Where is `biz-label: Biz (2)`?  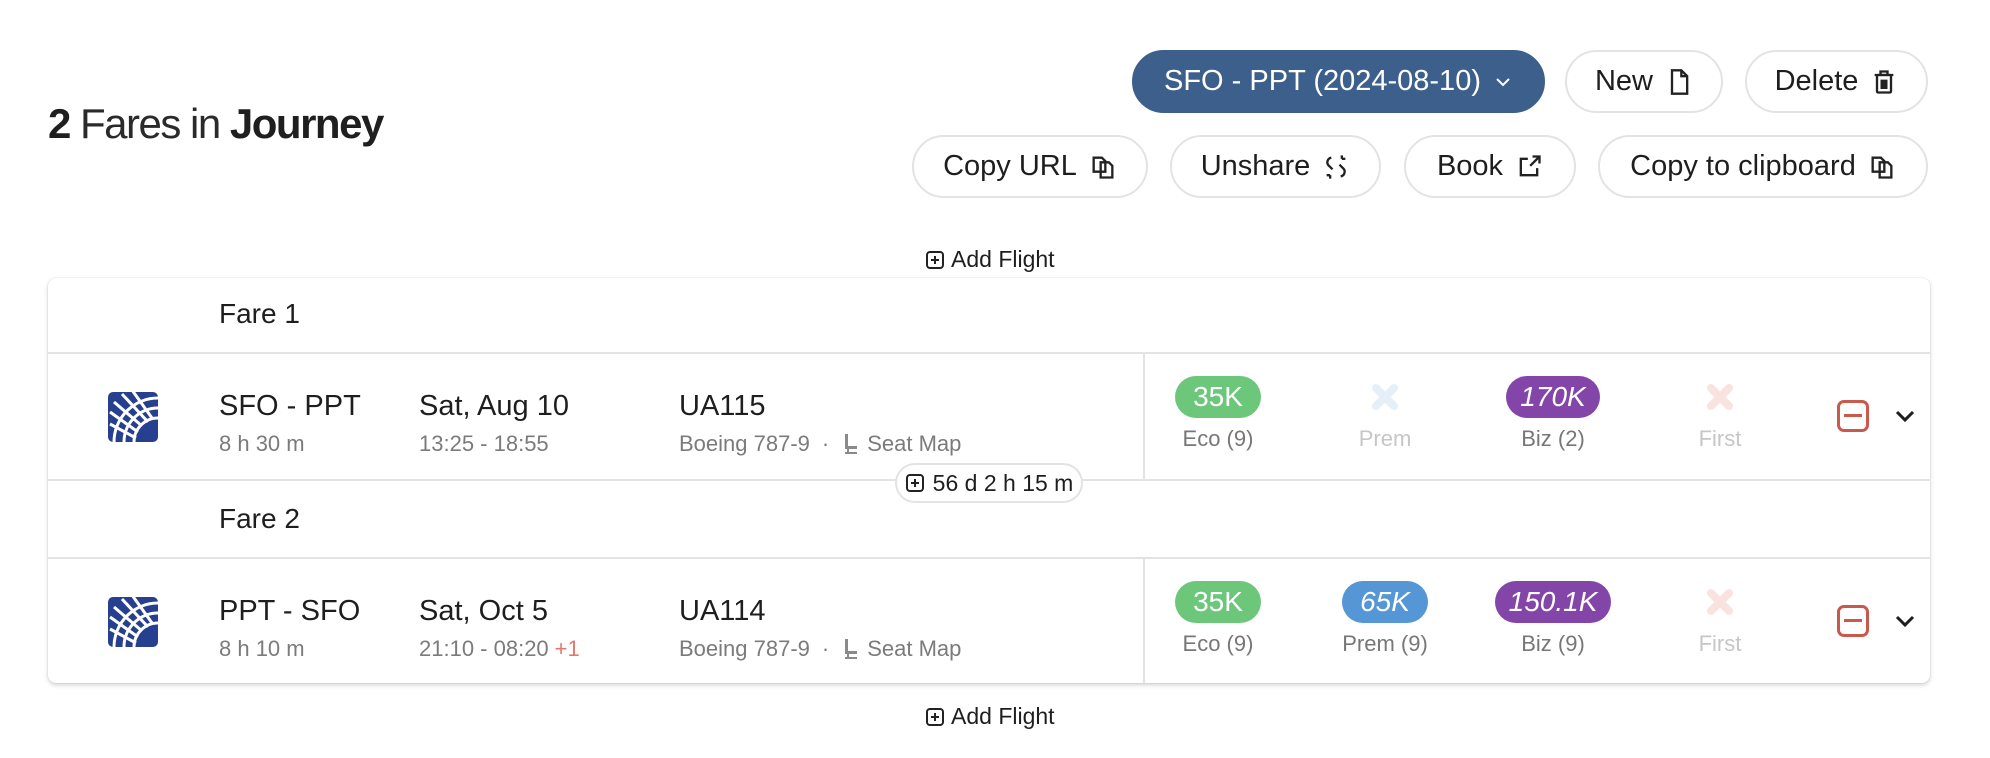 biz-label: Biz (2) is located at coordinates (1553, 438).